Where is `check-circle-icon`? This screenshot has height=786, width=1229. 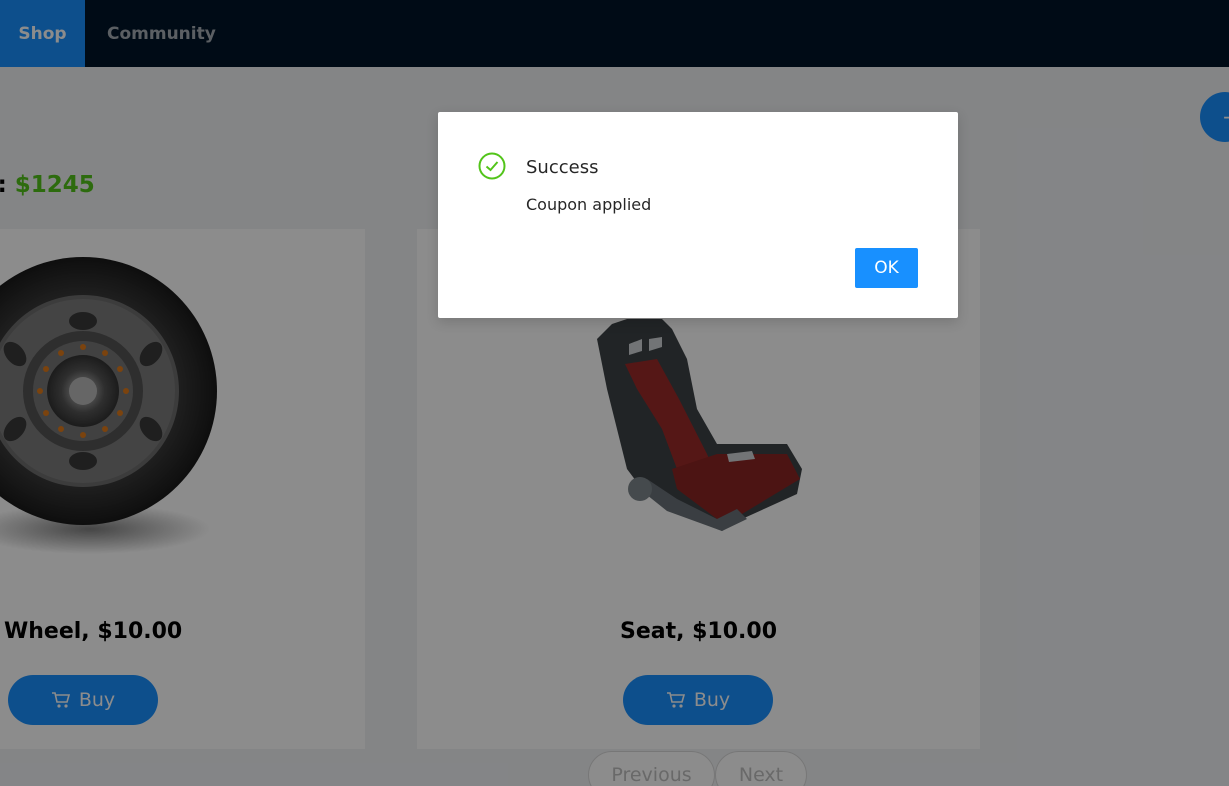 check-circle-icon is located at coordinates (492, 166).